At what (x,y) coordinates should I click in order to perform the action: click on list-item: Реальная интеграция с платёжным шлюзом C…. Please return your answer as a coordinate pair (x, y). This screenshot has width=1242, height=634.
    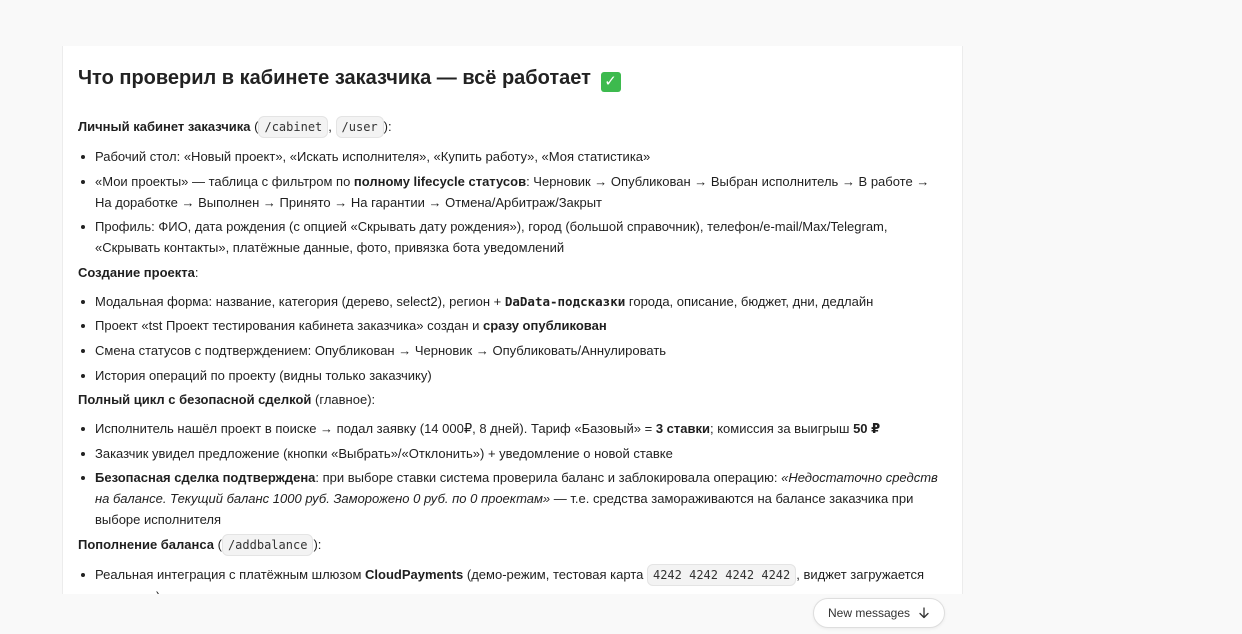
    Looking at the image, I should click on (514, 578).